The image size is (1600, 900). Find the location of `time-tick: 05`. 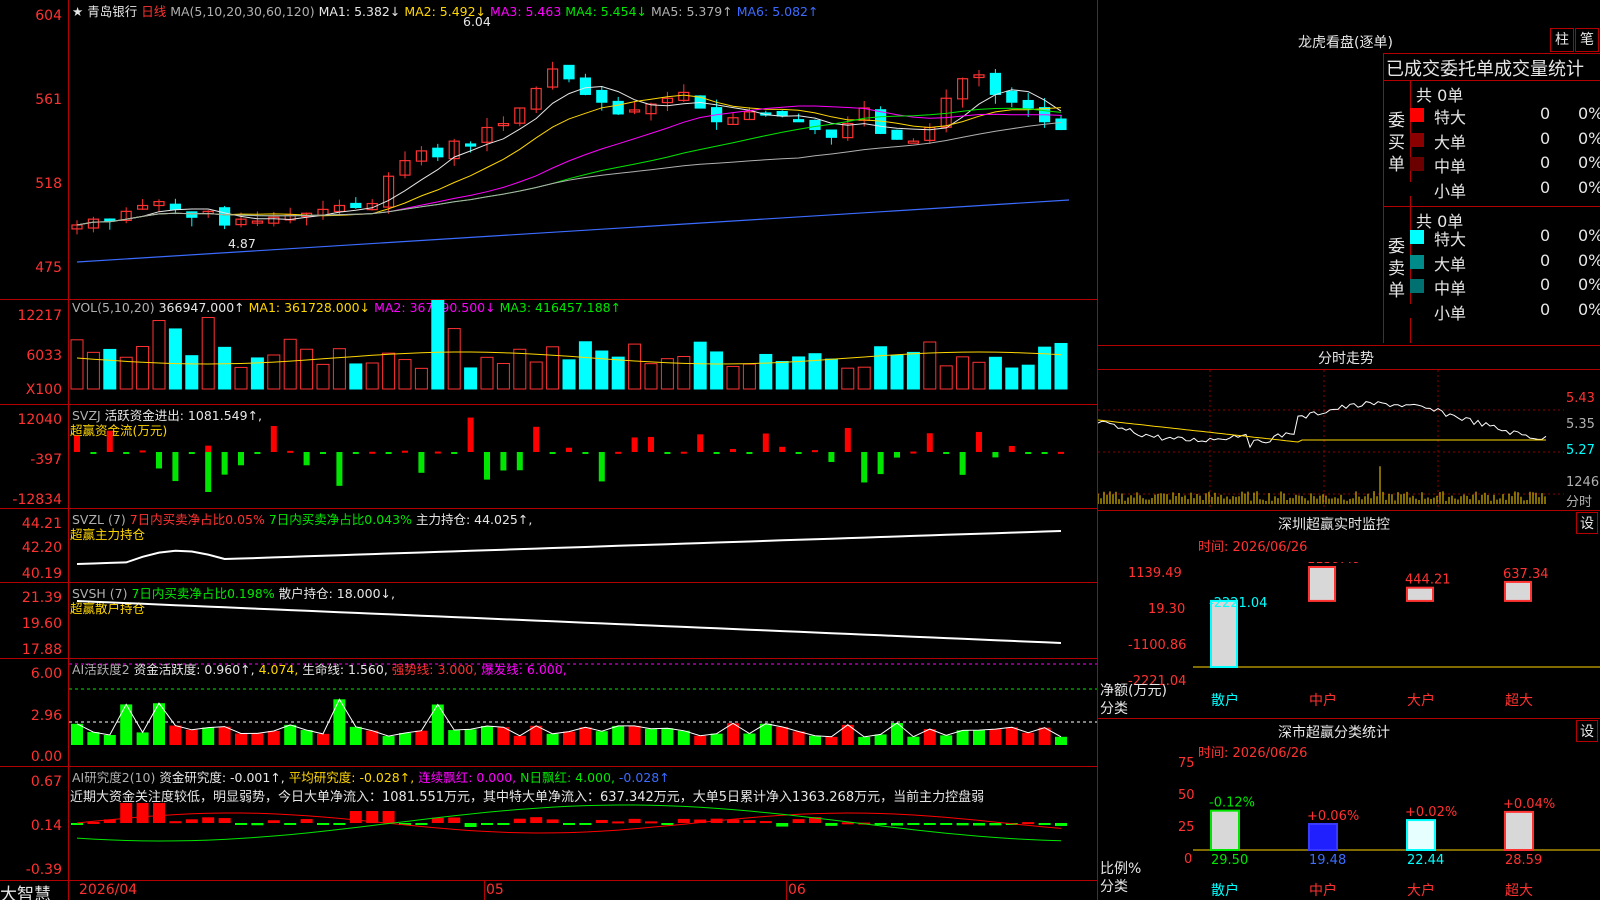

time-tick: 05 is located at coordinates (495, 890).